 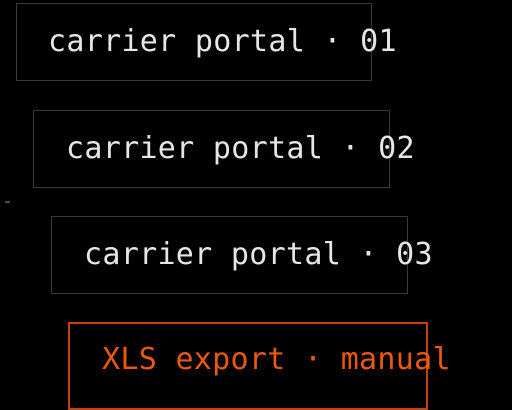 What do you see at coordinates (258, 254) in the screenshot?
I see `source-item-label: carrier portal · 03` at bounding box center [258, 254].